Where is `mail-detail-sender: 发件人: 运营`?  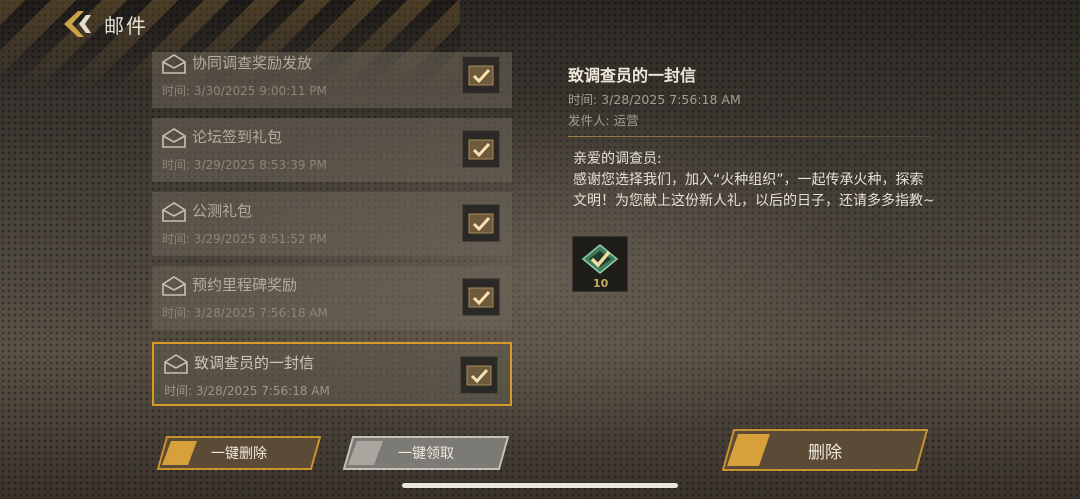 mail-detail-sender: 发件人: 运营 is located at coordinates (603, 120).